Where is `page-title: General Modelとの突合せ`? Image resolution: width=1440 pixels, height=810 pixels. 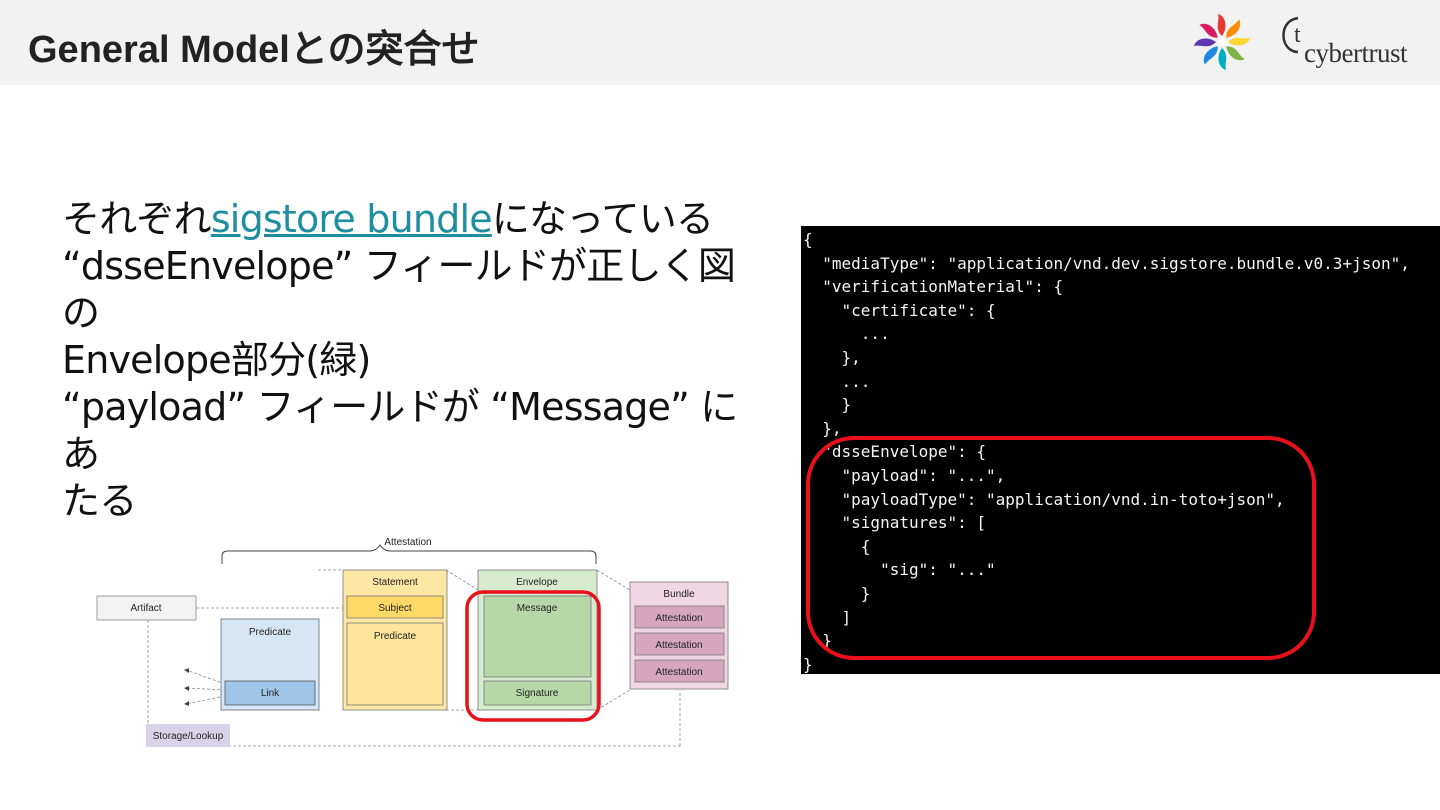 page-title: General Modelとの突合せ is located at coordinates (254, 50).